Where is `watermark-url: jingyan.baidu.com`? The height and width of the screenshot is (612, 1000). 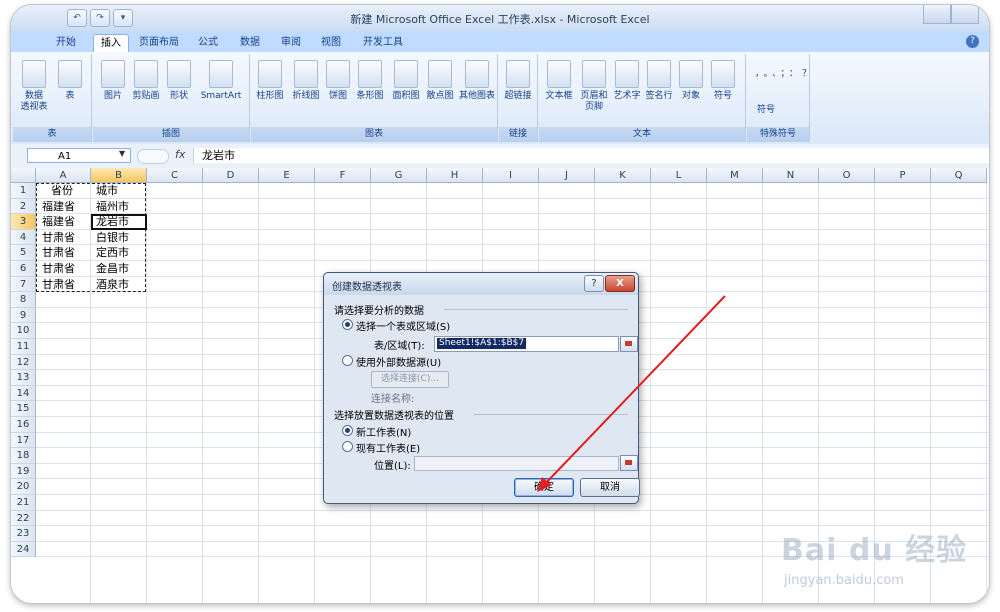
watermark-url: jingyan.baidu.com is located at coordinates (844, 580).